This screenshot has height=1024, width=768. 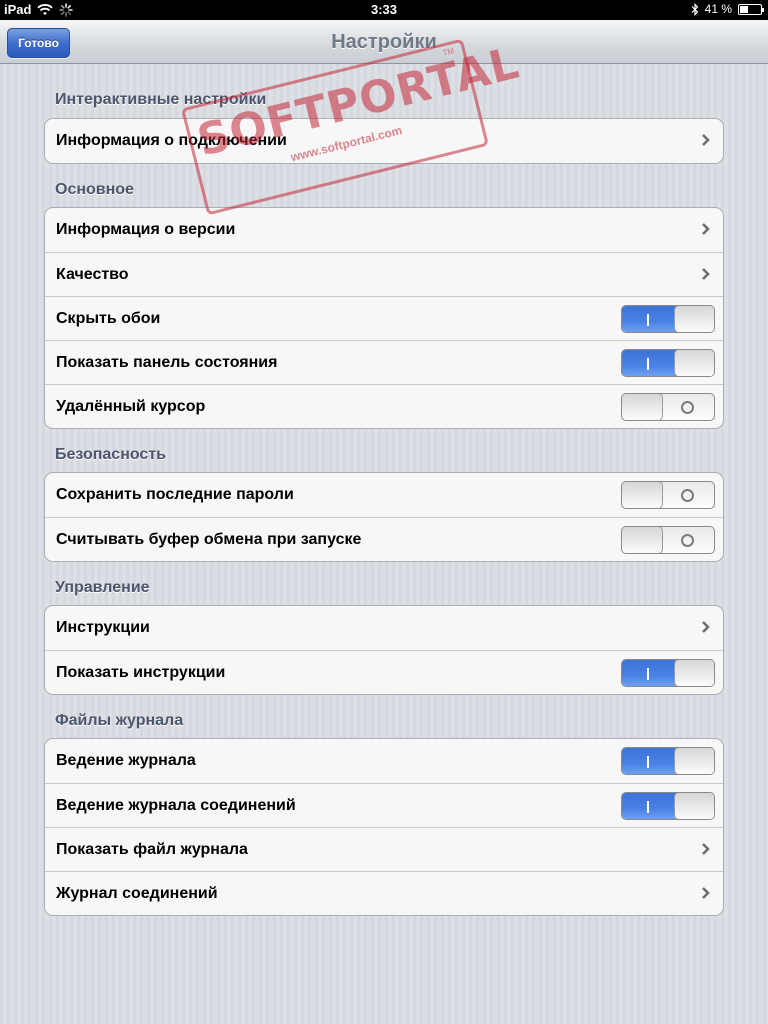 I want to click on settings-row-label: Скрыть обои, so click(x=108, y=318).